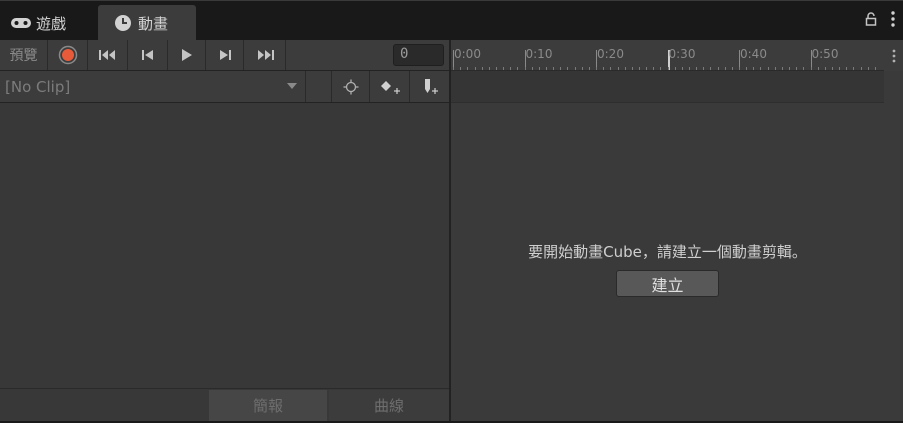 The image size is (903, 423). I want to click on record-icon, so click(67, 55).